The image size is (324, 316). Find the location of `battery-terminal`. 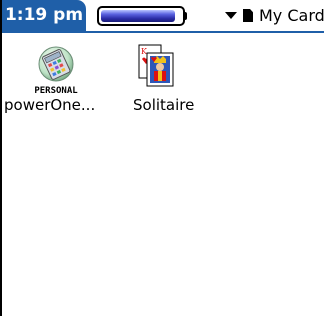

battery-terminal is located at coordinates (185, 16).